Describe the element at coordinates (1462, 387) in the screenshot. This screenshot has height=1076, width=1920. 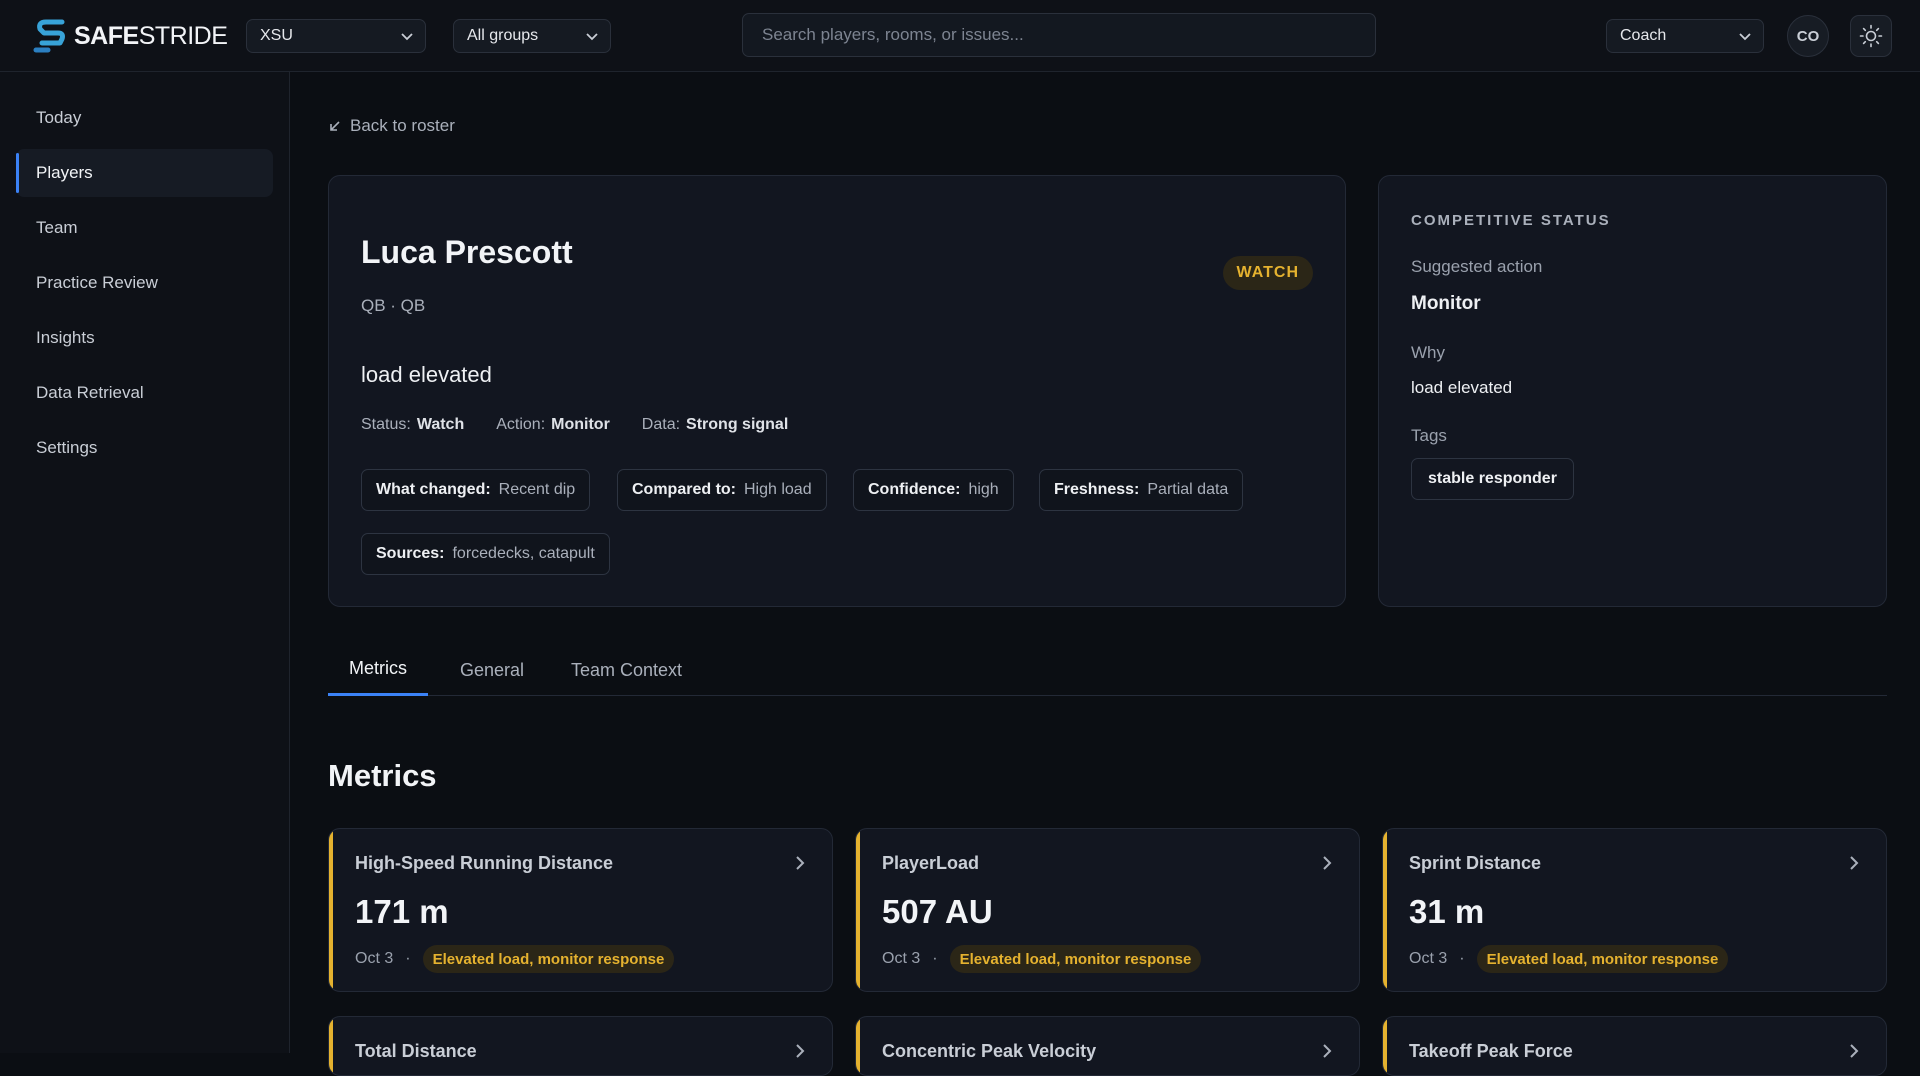
I see `why-value: load elevated` at that location.